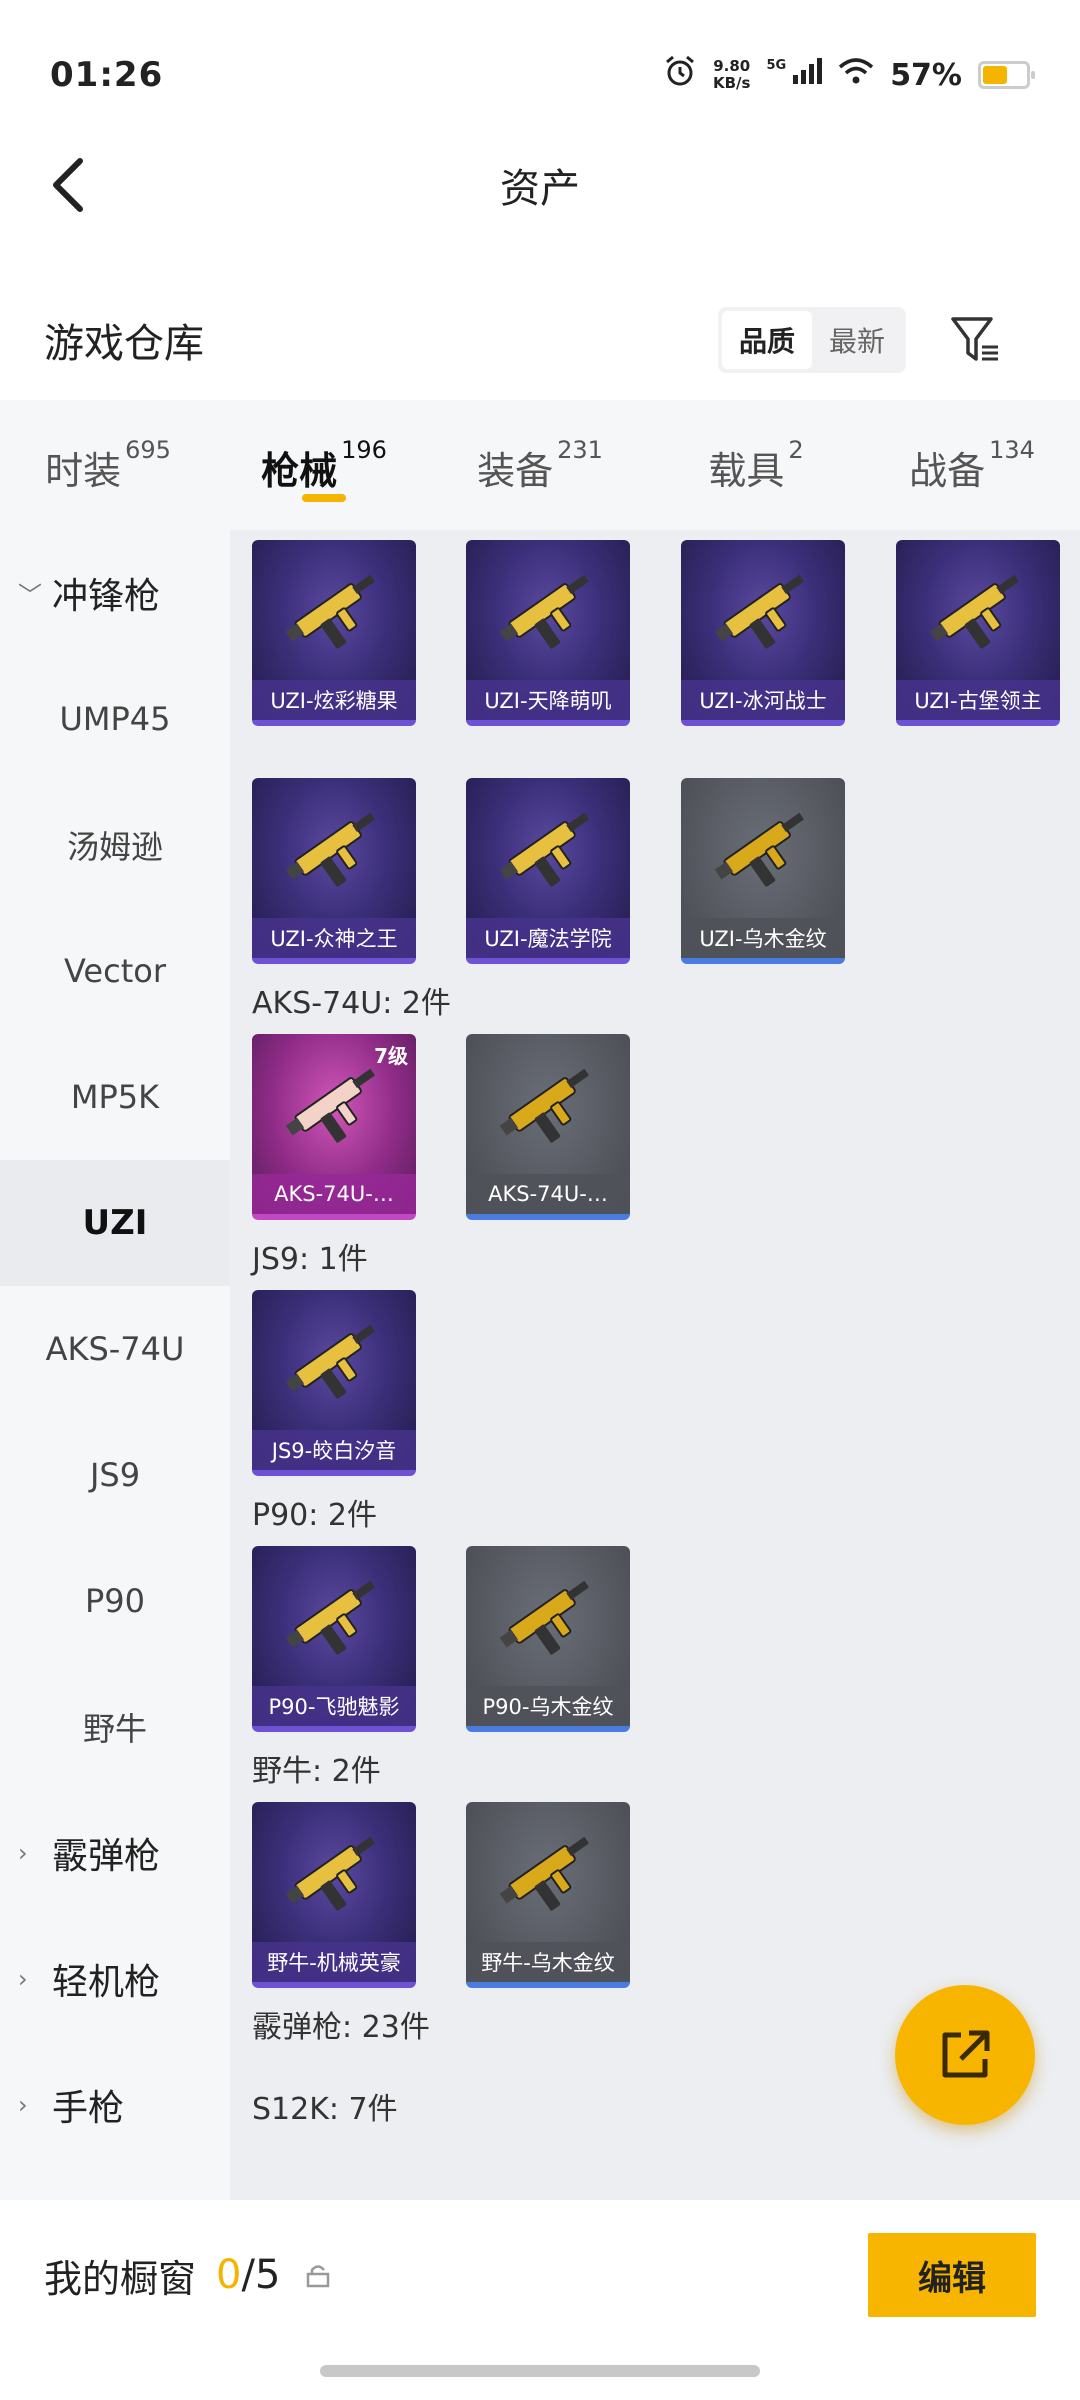  I want to click on weapon-card: P90-乌木金纹, so click(548, 1639).